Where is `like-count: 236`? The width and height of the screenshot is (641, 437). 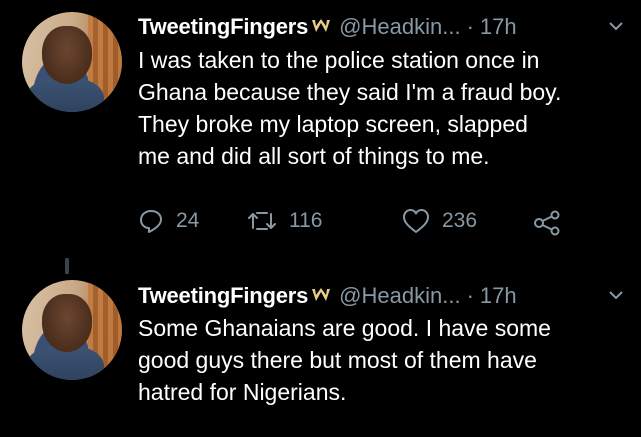
like-count: 236 is located at coordinates (460, 220).